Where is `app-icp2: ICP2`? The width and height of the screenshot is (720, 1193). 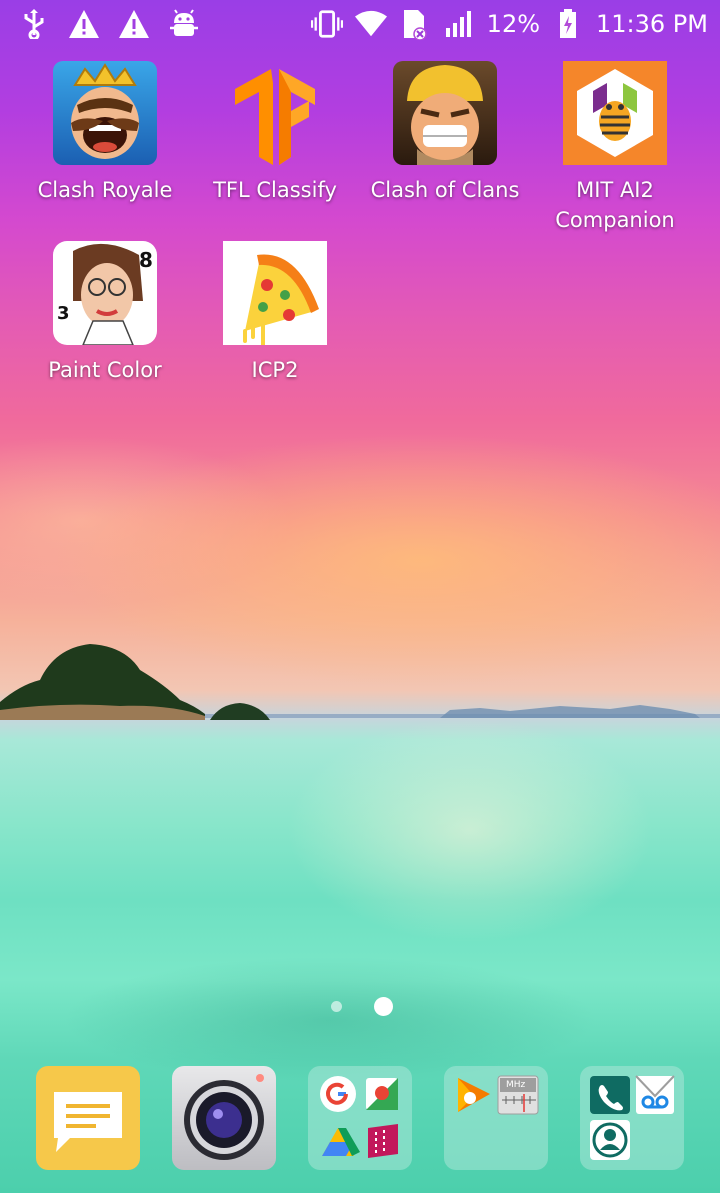
app-icp2: ICP2 is located at coordinates (275, 313).